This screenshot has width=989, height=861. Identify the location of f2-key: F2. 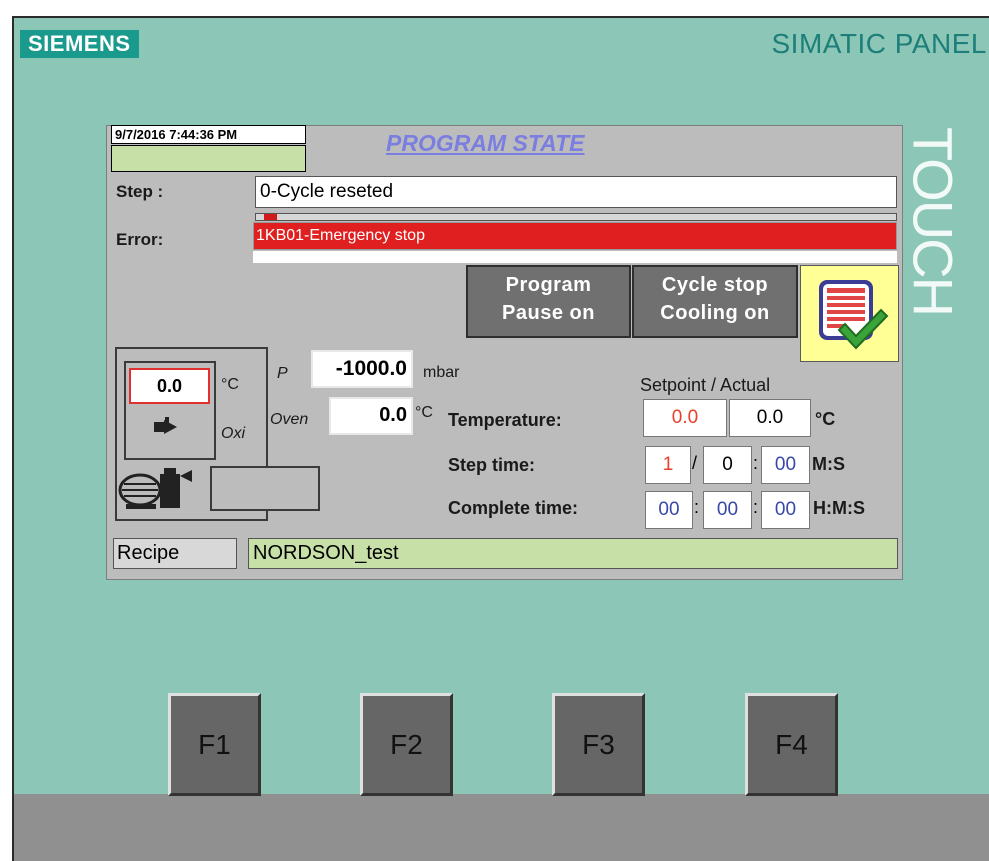
(406, 744).